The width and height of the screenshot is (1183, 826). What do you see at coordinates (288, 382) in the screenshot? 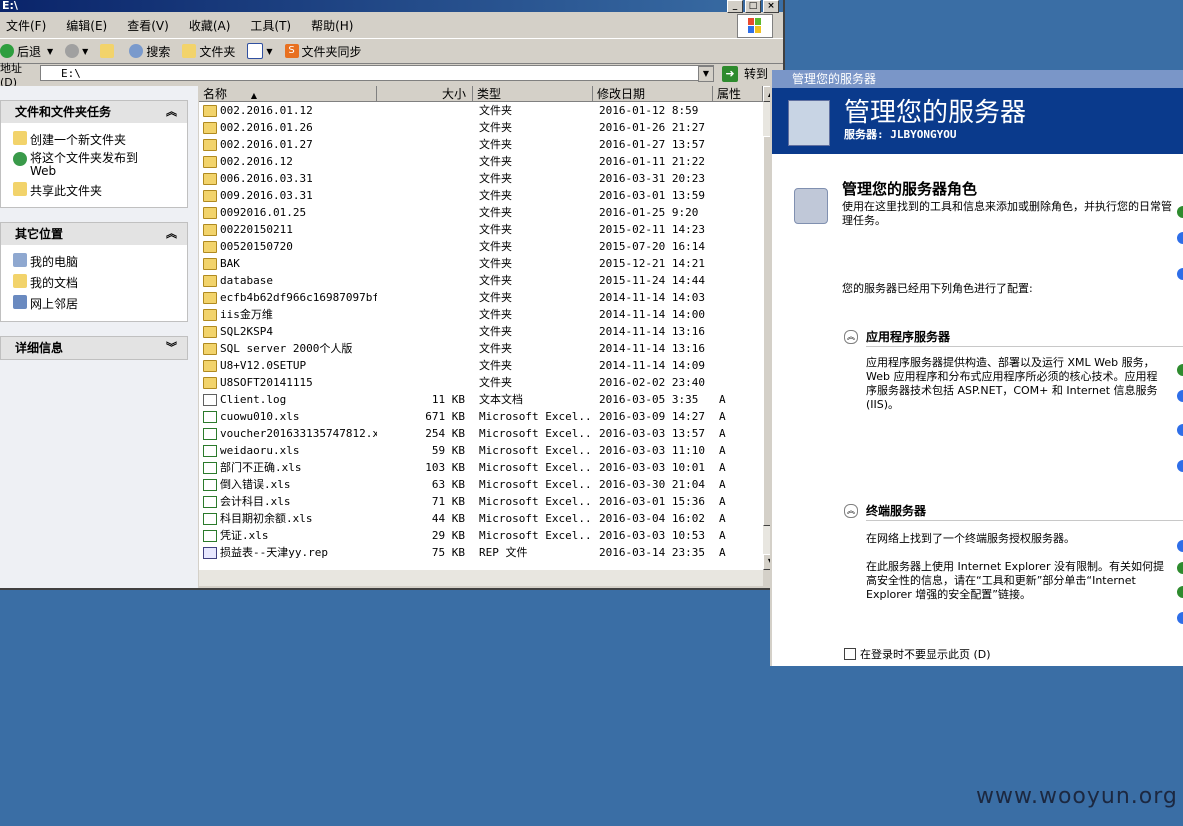
I see `file-name-cell: U8SOFT20141115` at bounding box center [288, 382].